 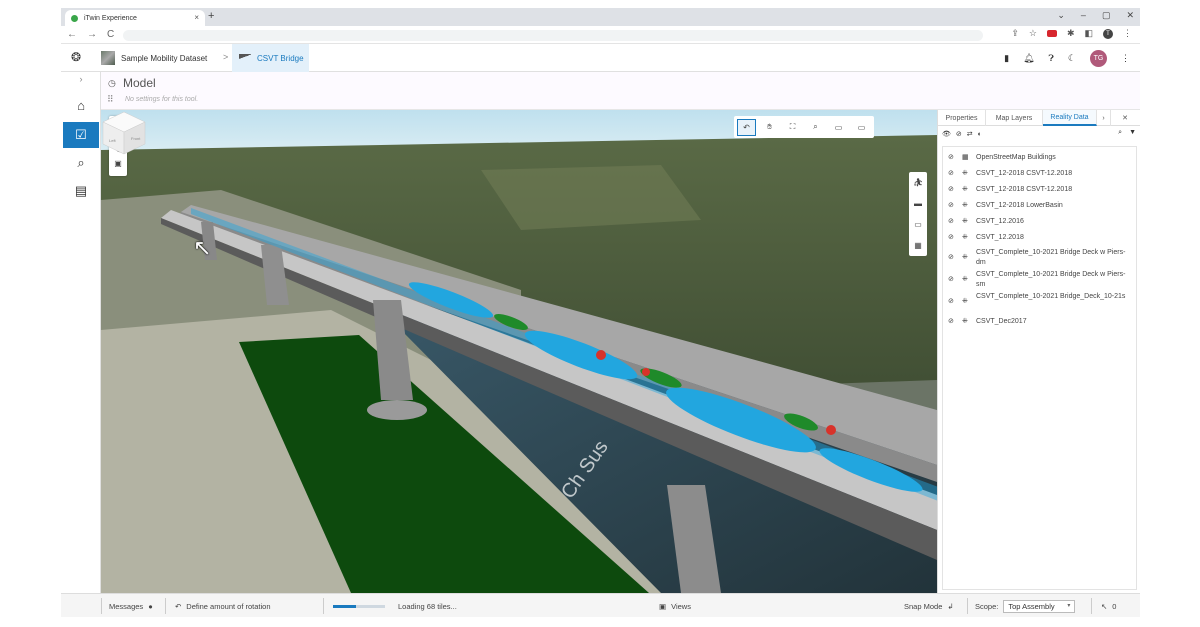 I want to click on help-icon: ❓︎, so click(x=1051, y=58).